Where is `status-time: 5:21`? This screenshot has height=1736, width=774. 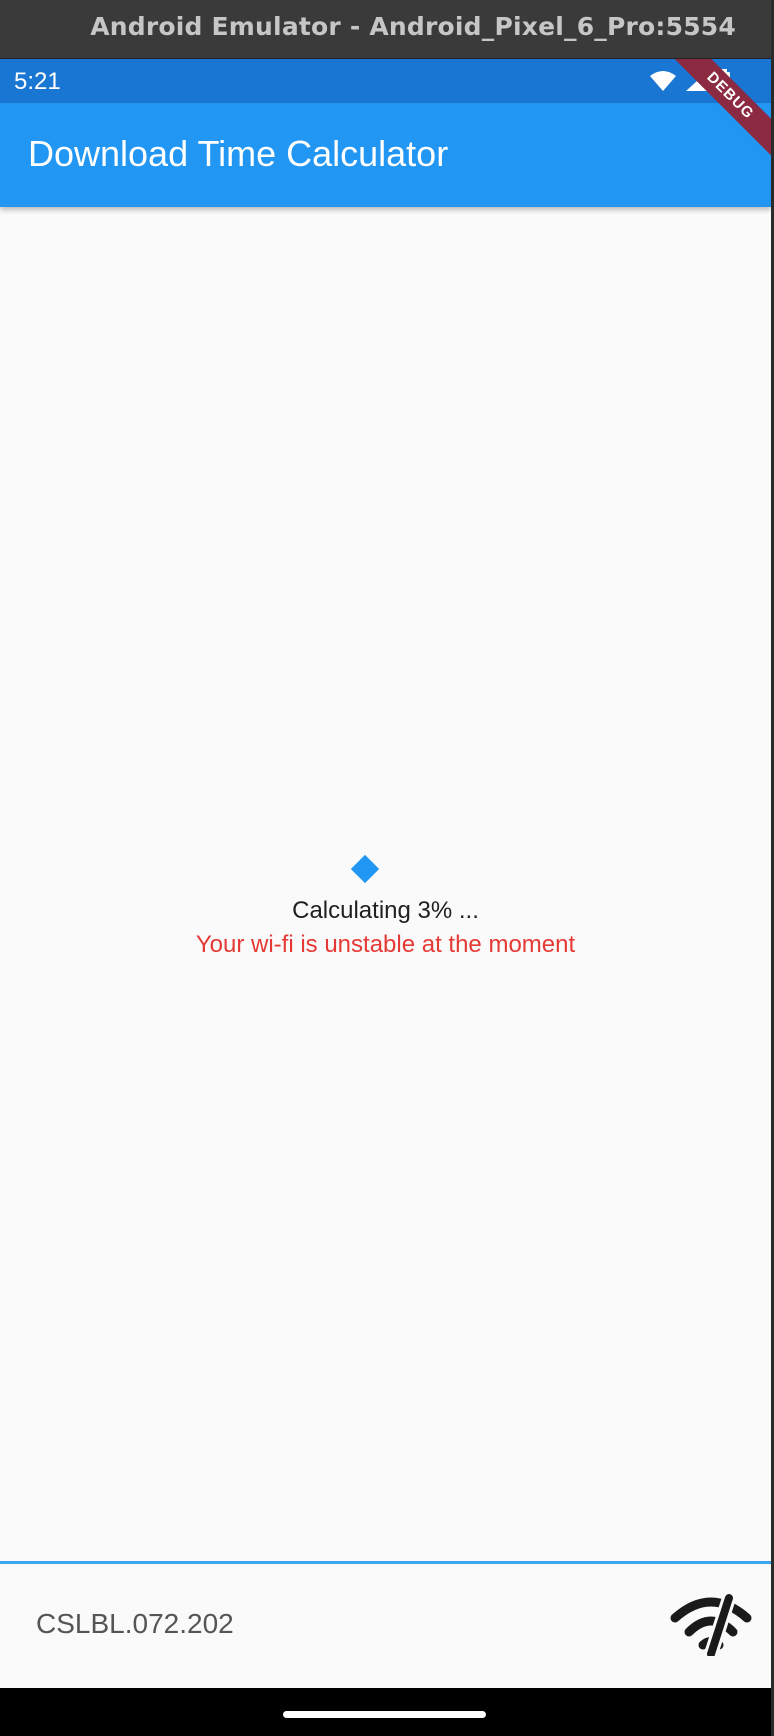
status-time: 5:21 is located at coordinates (37, 81).